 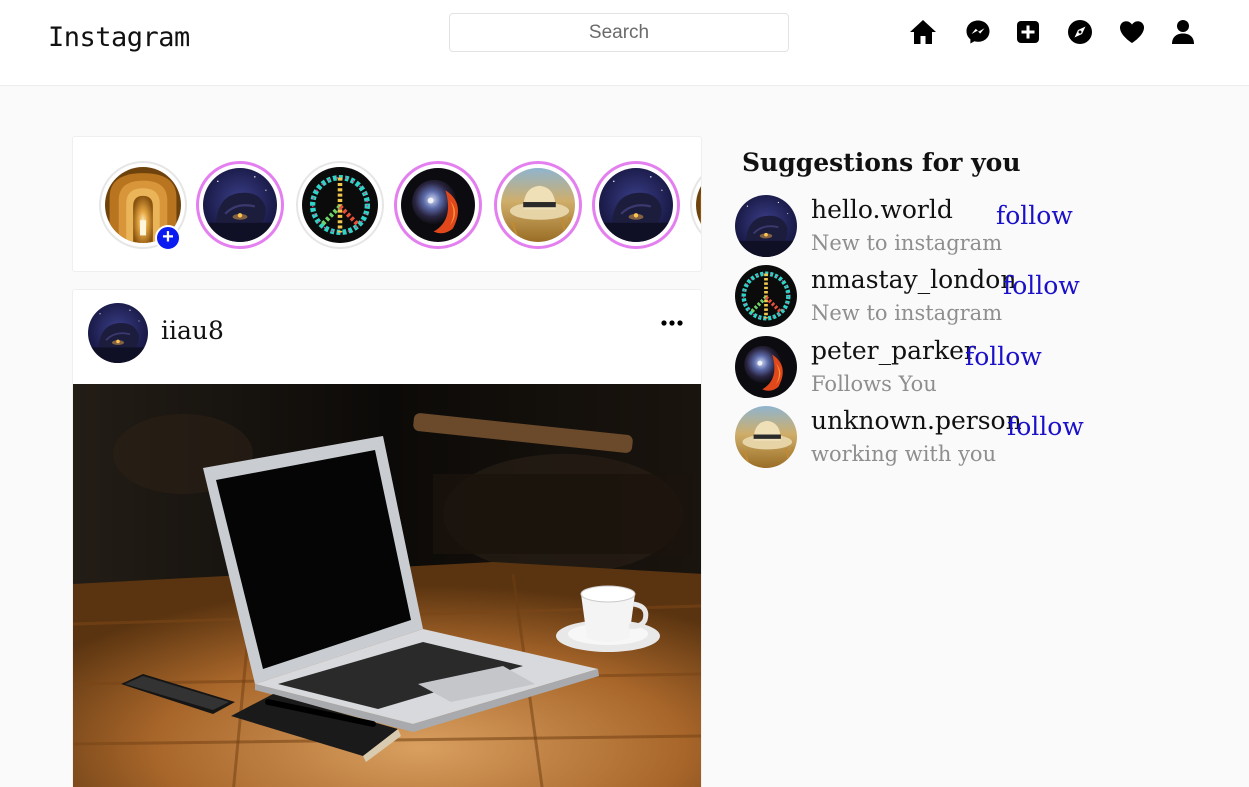 I want to click on suggestion-item: unknown.person working with you follow, so click(x=945, y=440).